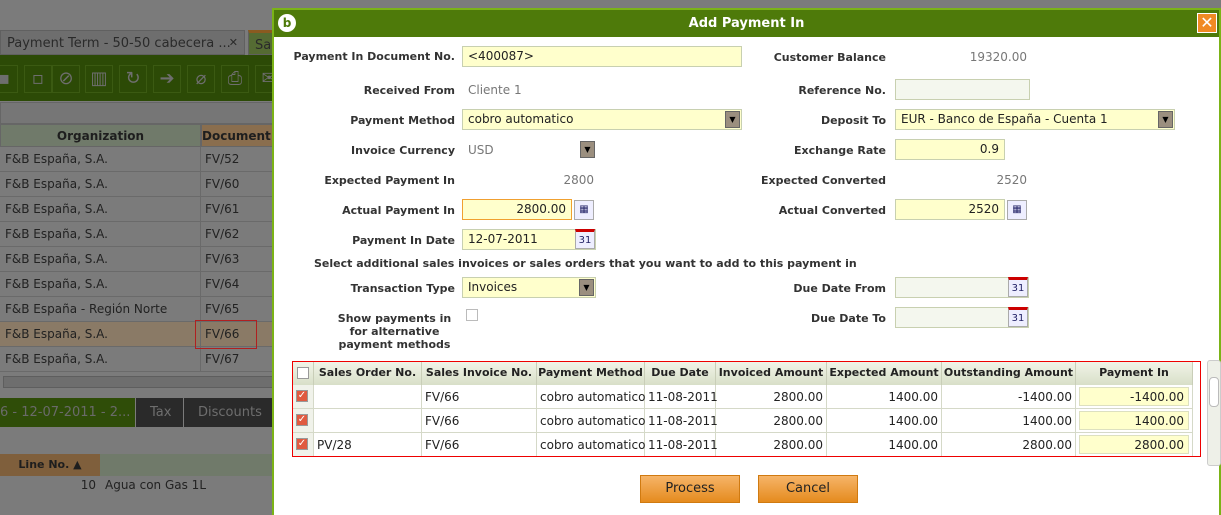 The height and width of the screenshot is (515, 1221). Describe the element at coordinates (1134, 396) in the screenshot. I see `payment-in-input: -1400.00` at that location.